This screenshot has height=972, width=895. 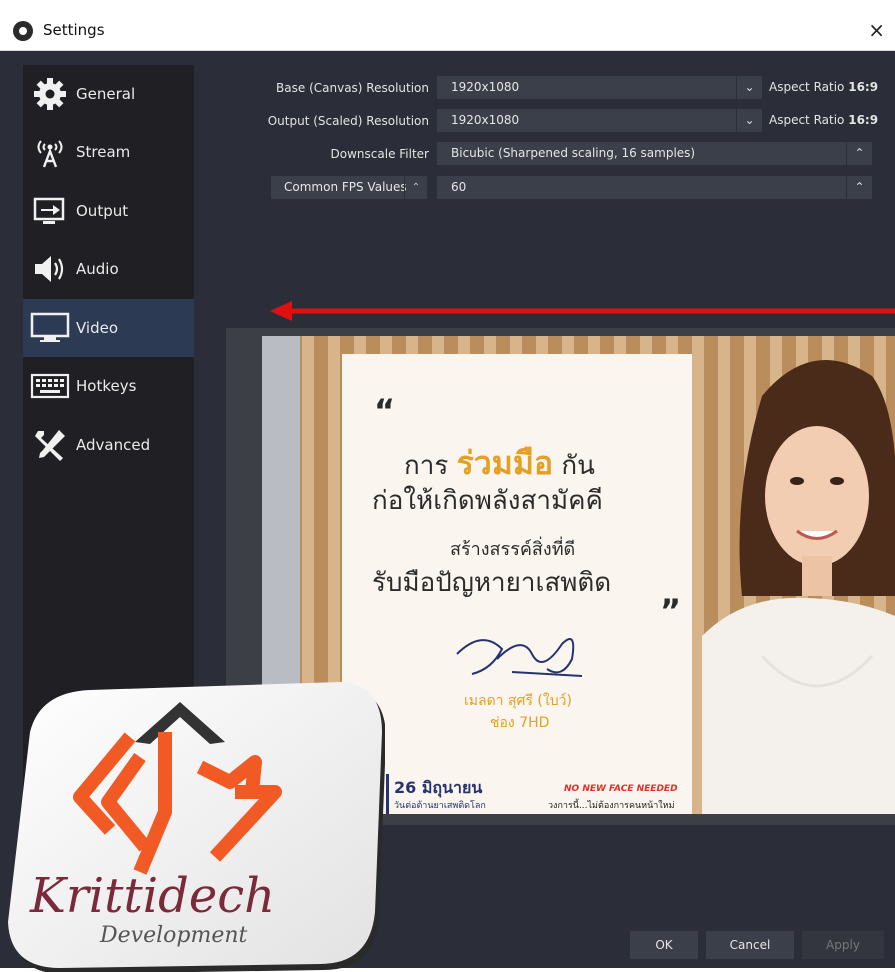 I want to click on downscale-filter-value: Bicubic (Sharpened scaling, 16 samples), so click(x=573, y=153).